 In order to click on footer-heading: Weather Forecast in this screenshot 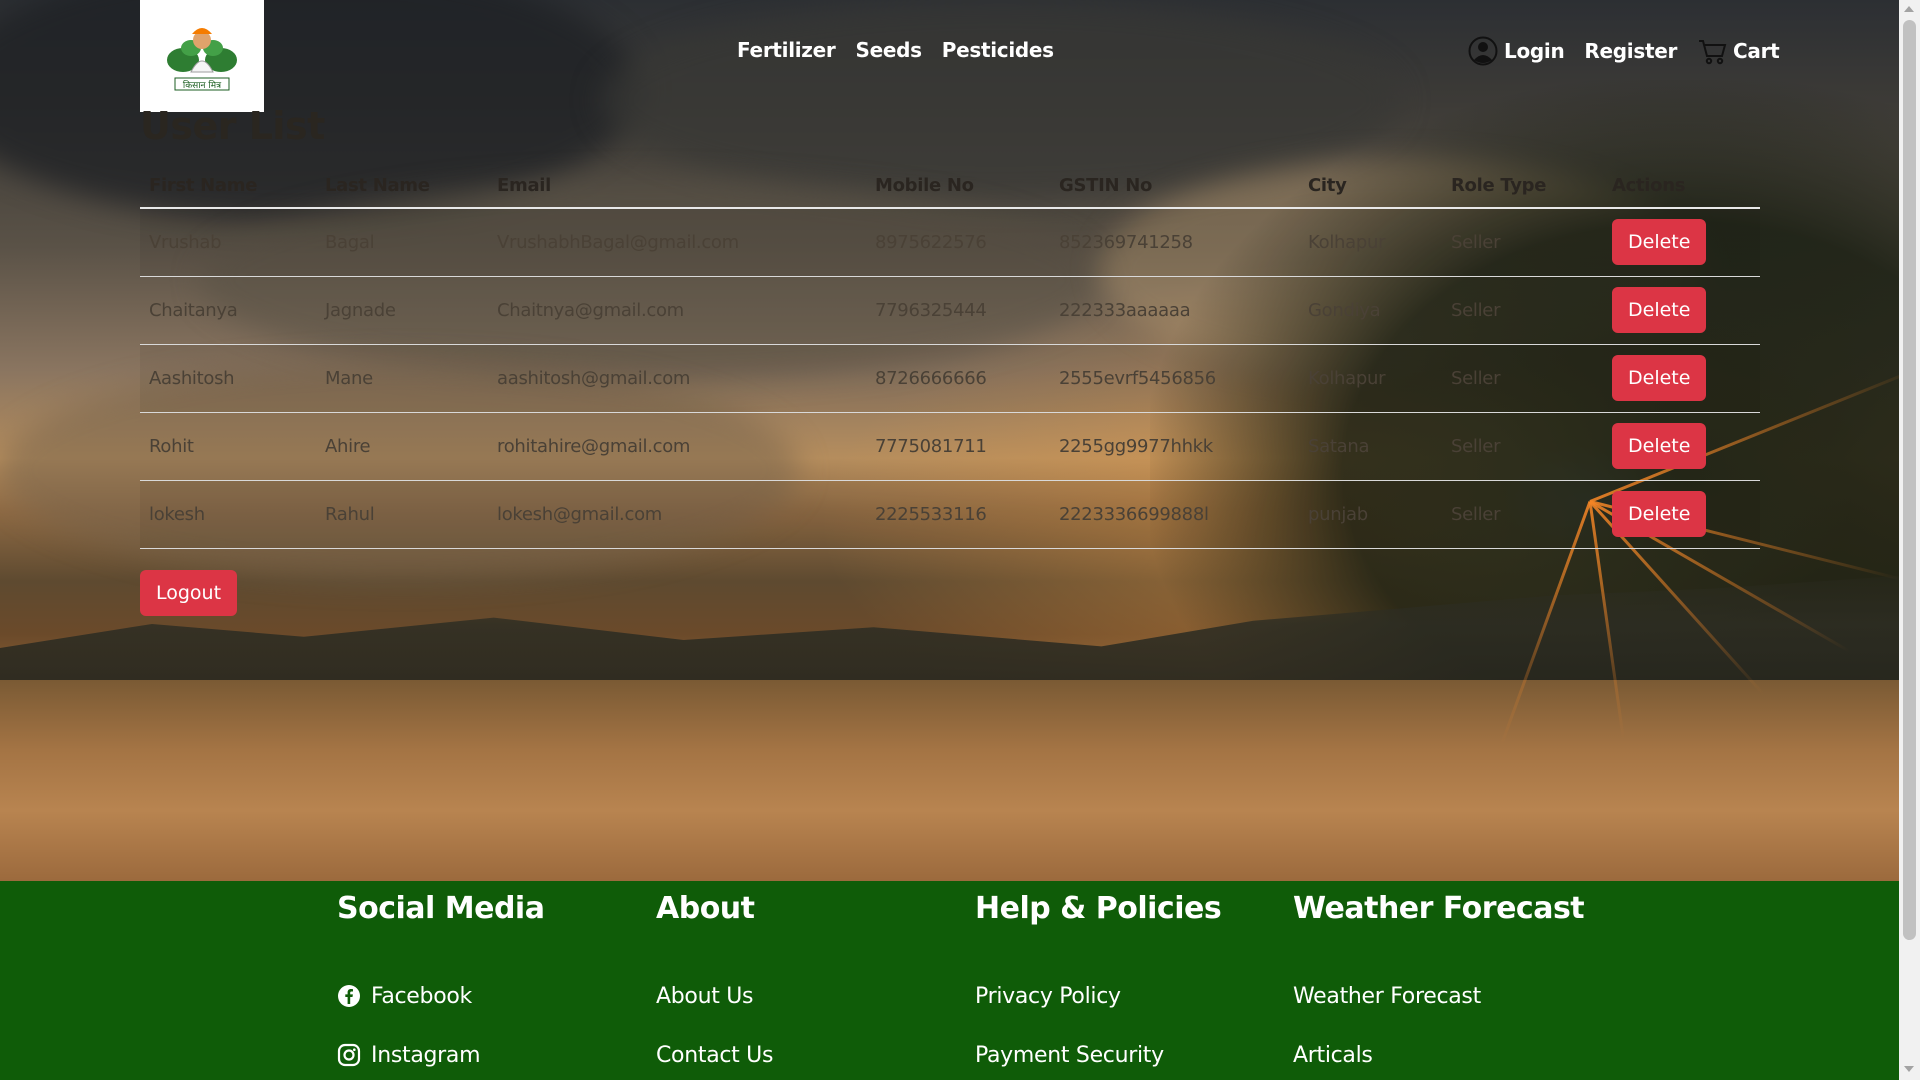, I will do `click(1439, 908)`.